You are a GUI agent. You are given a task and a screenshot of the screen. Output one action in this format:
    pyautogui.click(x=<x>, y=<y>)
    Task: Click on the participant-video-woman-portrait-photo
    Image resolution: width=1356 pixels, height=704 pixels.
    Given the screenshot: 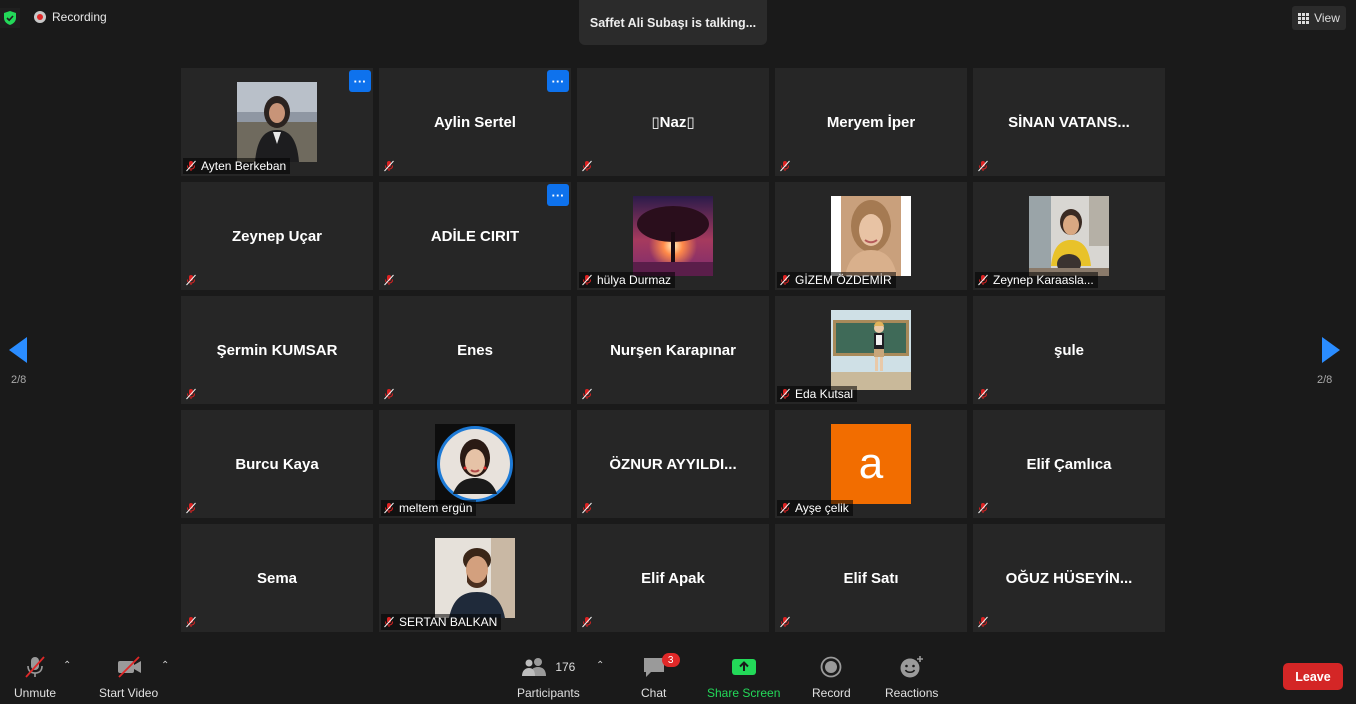 What is the action you would take?
    pyautogui.click(x=871, y=236)
    